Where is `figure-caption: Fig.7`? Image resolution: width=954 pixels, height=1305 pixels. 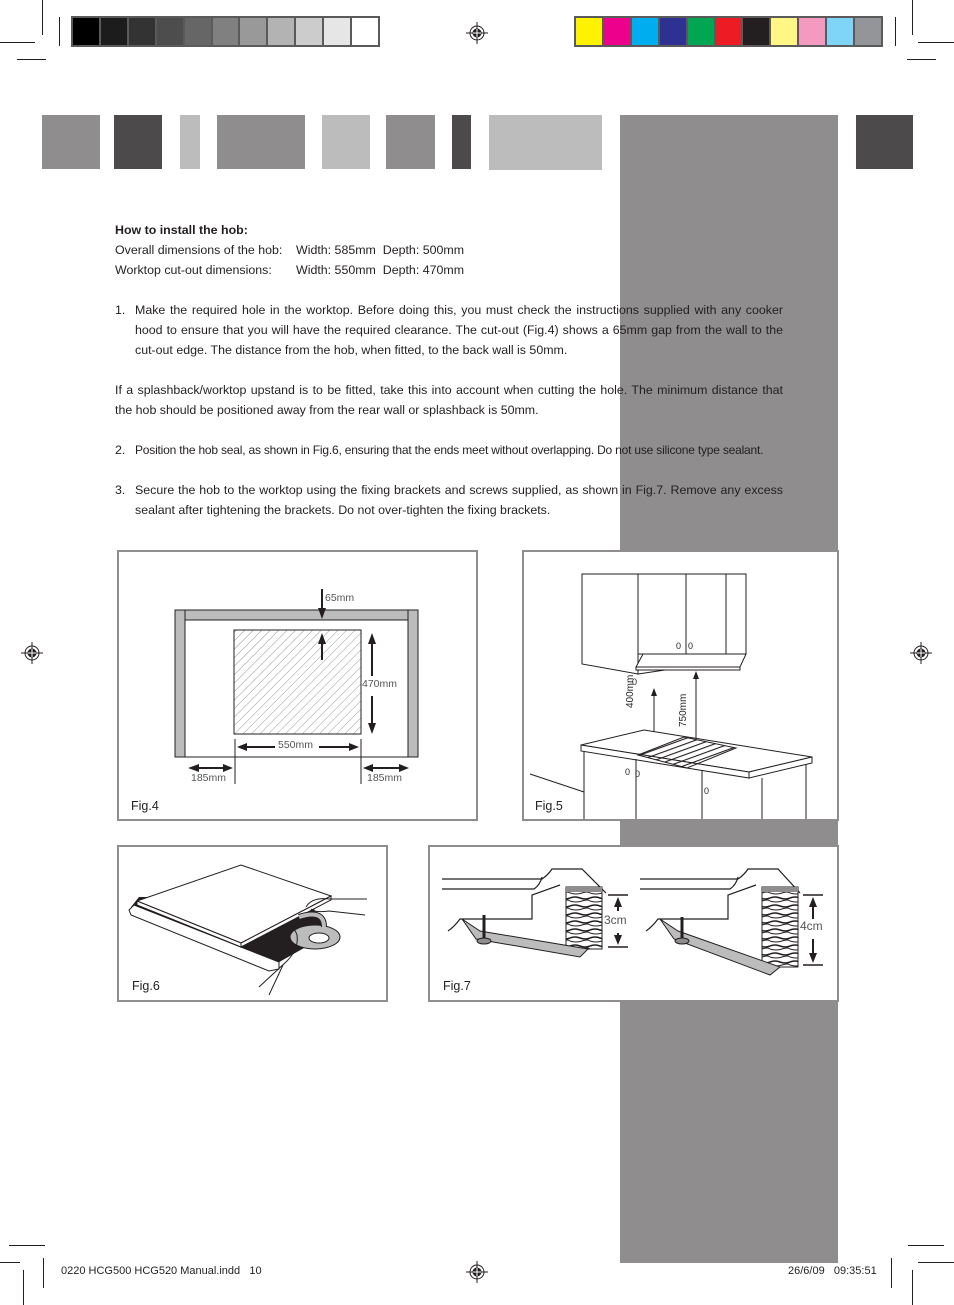 figure-caption: Fig.7 is located at coordinates (457, 986).